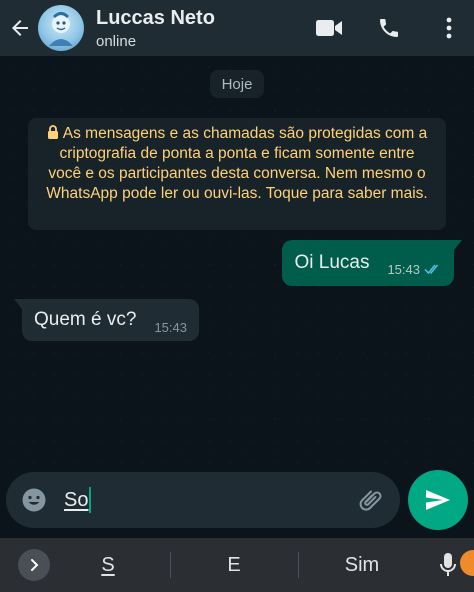 This screenshot has width=474, height=592. What do you see at coordinates (52, 132) in the screenshot?
I see `lock-icon` at bounding box center [52, 132].